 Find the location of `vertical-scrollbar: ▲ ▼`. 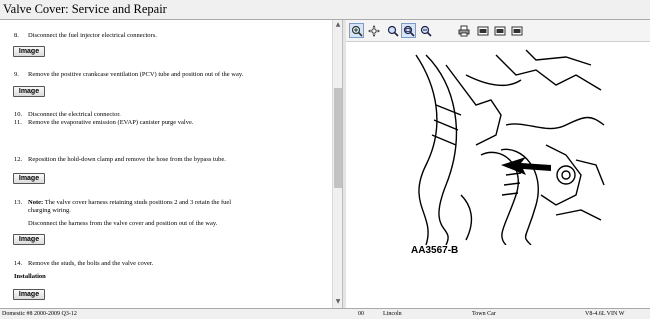

vertical-scrollbar: ▲ ▼ is located at coordinates (337, 164).